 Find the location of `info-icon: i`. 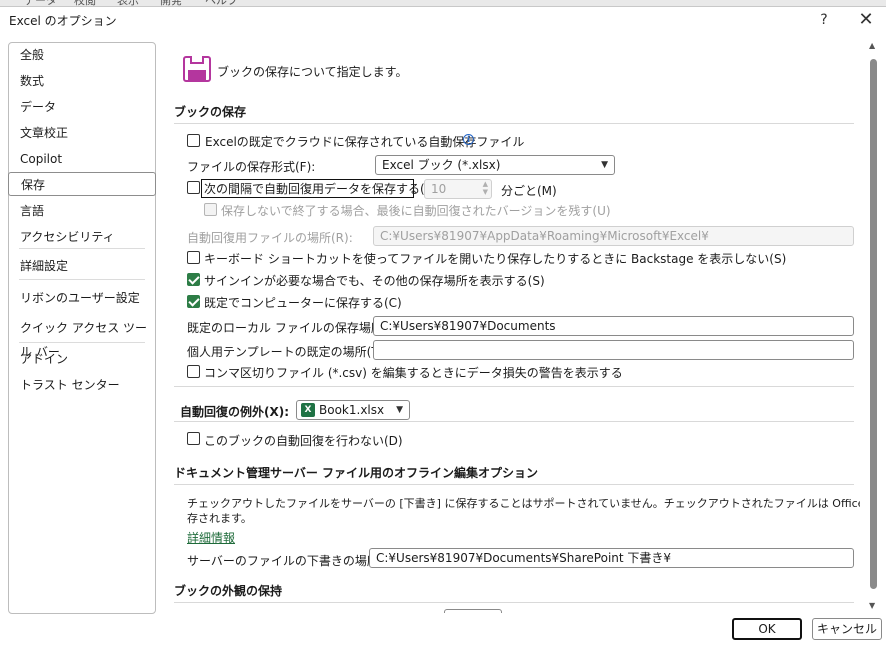

info-icon: i is located at coordinates (468, 139).